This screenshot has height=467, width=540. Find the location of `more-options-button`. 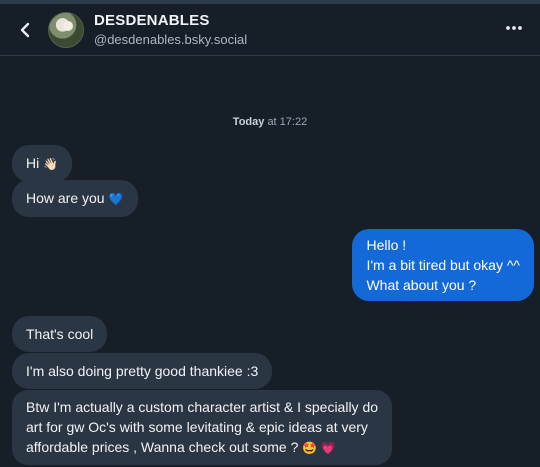

more-options-button is located at coordinates (514, 28).